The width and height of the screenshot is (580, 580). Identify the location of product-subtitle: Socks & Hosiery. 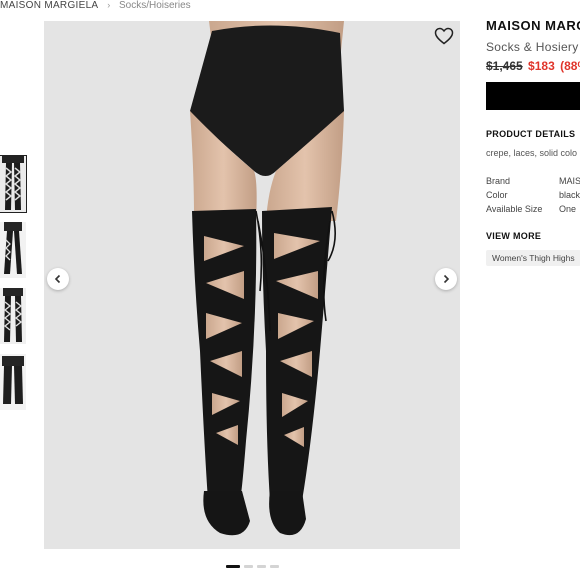
(532, 47).